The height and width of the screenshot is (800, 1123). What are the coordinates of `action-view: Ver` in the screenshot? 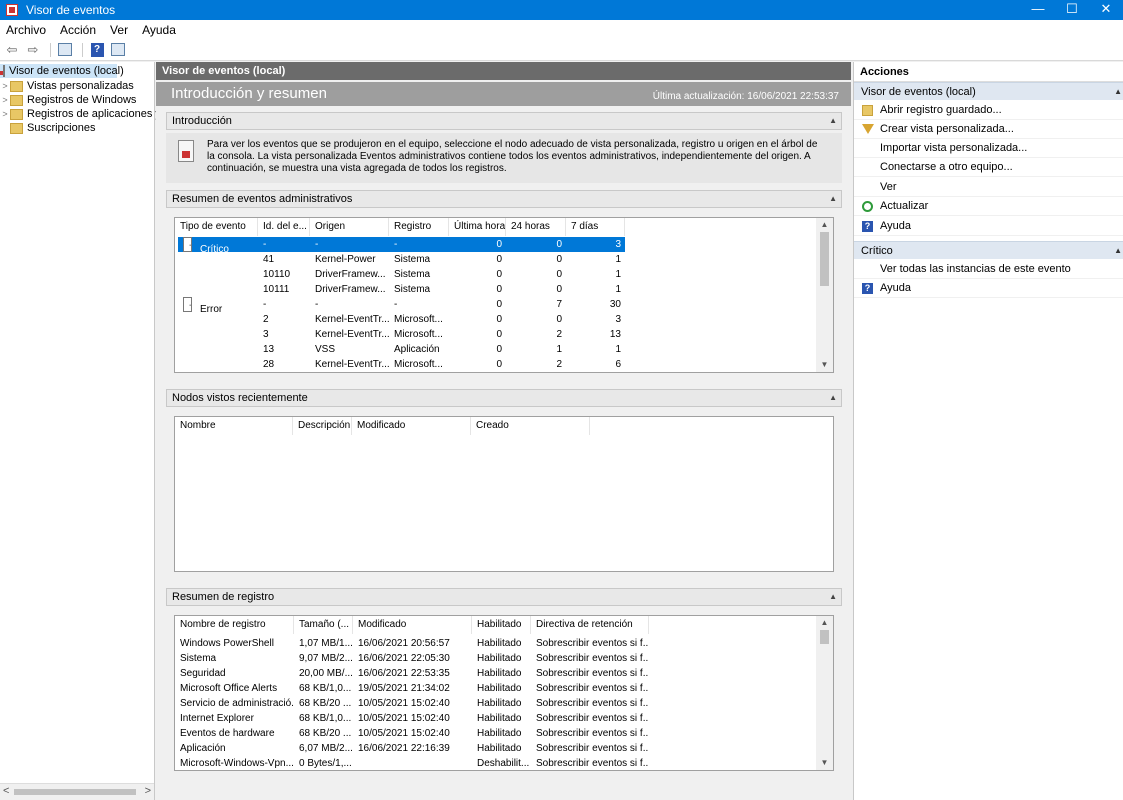 It's located at (988, 187).